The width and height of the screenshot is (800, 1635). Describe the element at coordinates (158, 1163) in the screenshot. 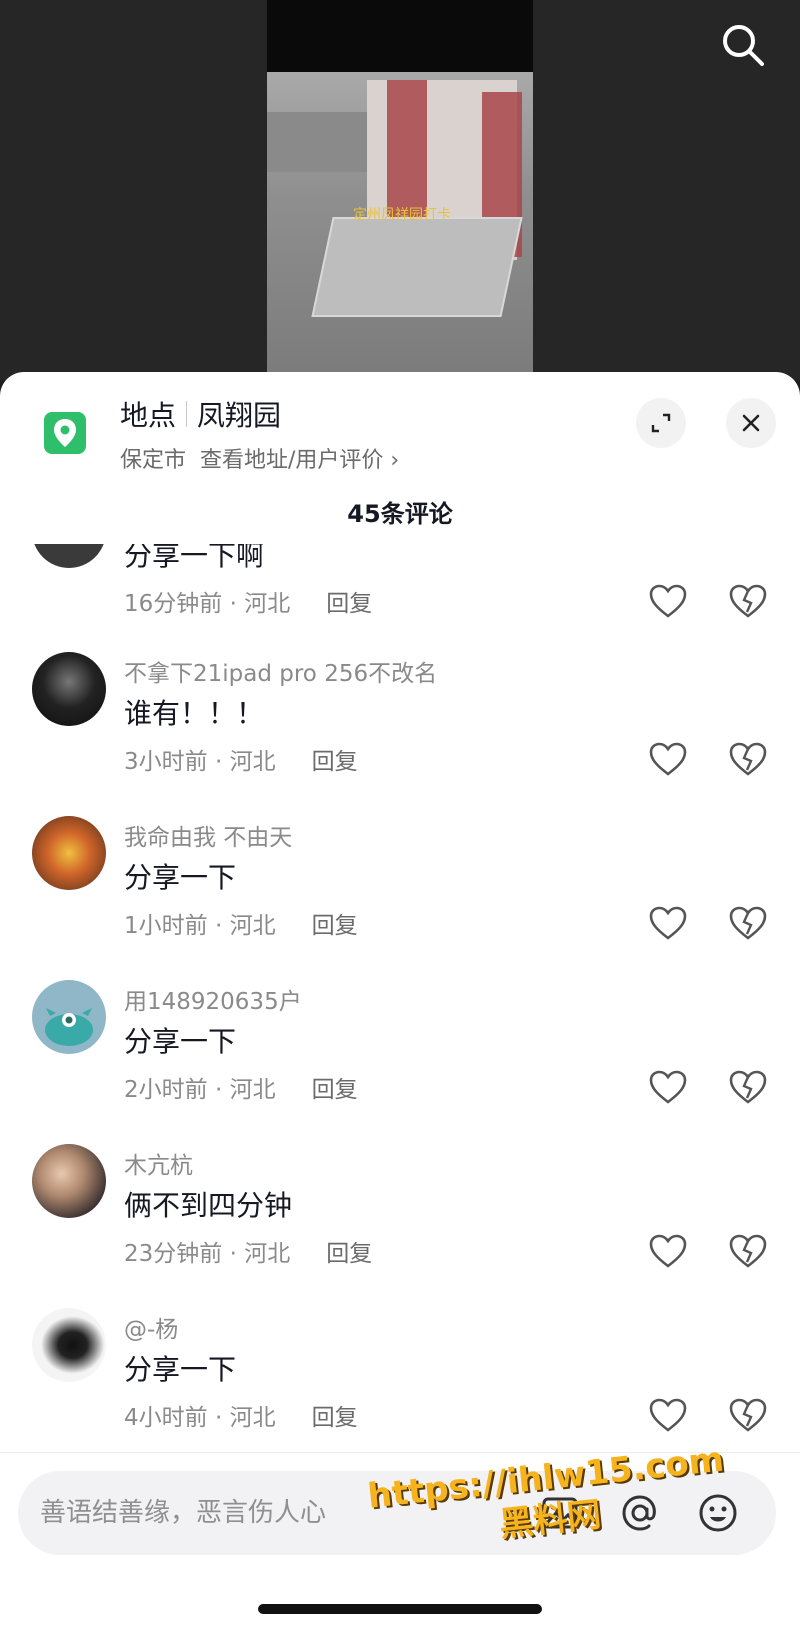

I see `comment-username: 木亢杭` at that location.